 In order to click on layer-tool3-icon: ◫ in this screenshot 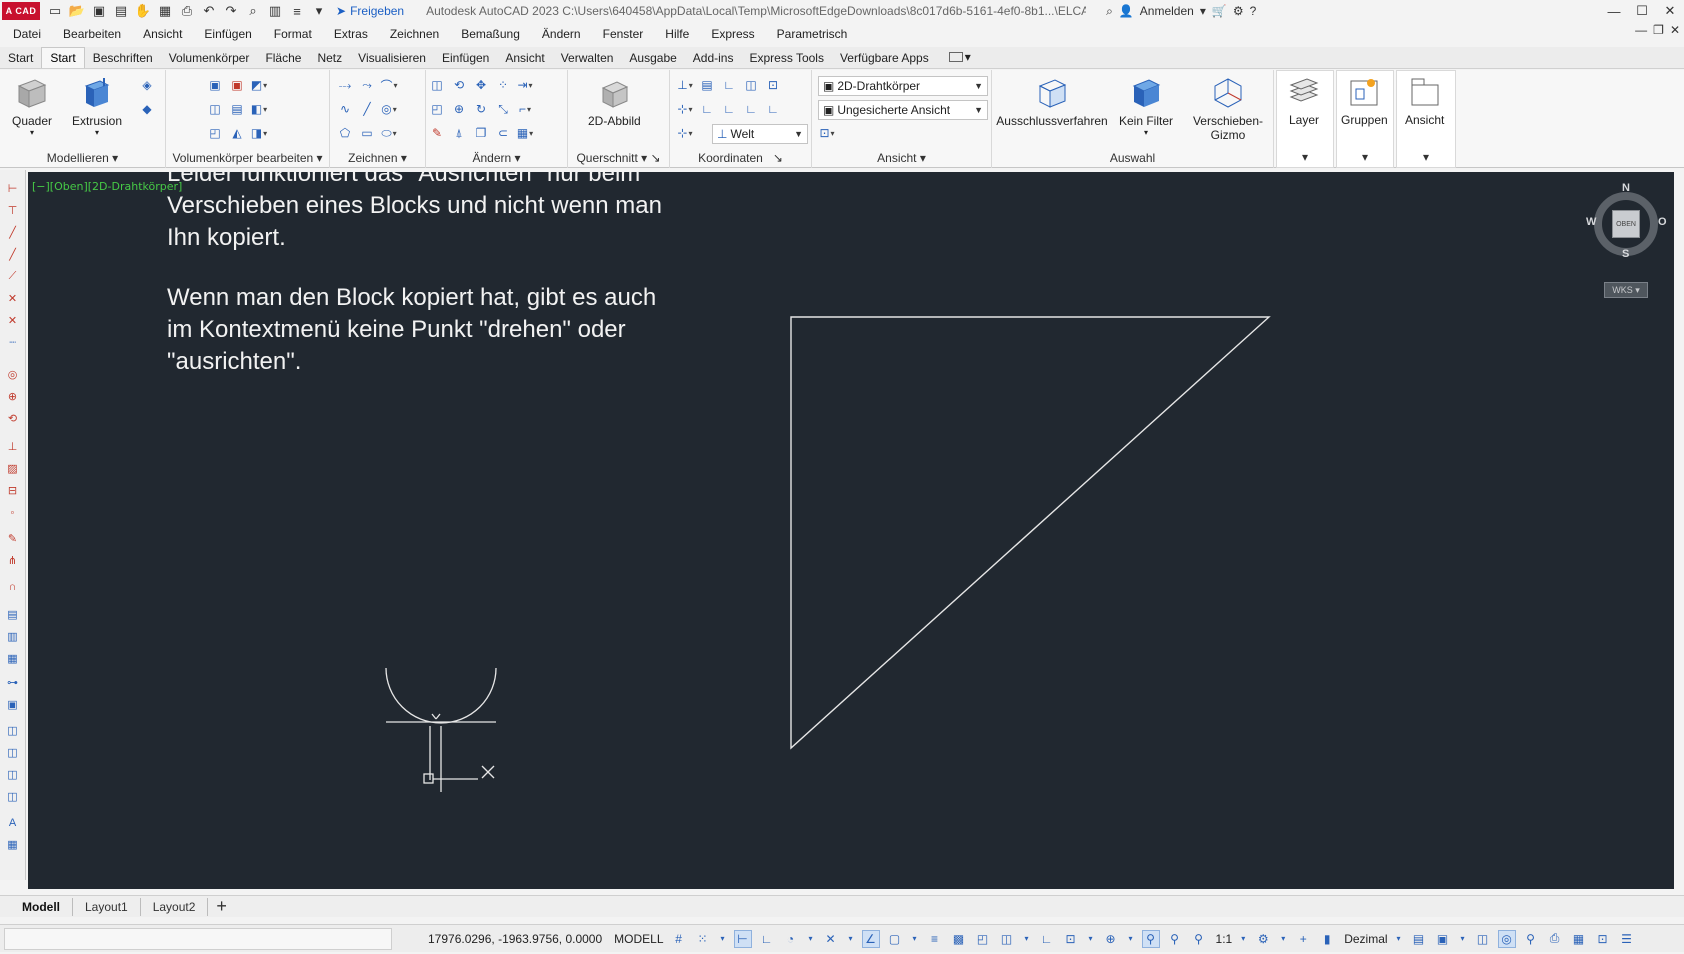, I will do `click(12, 774)`.